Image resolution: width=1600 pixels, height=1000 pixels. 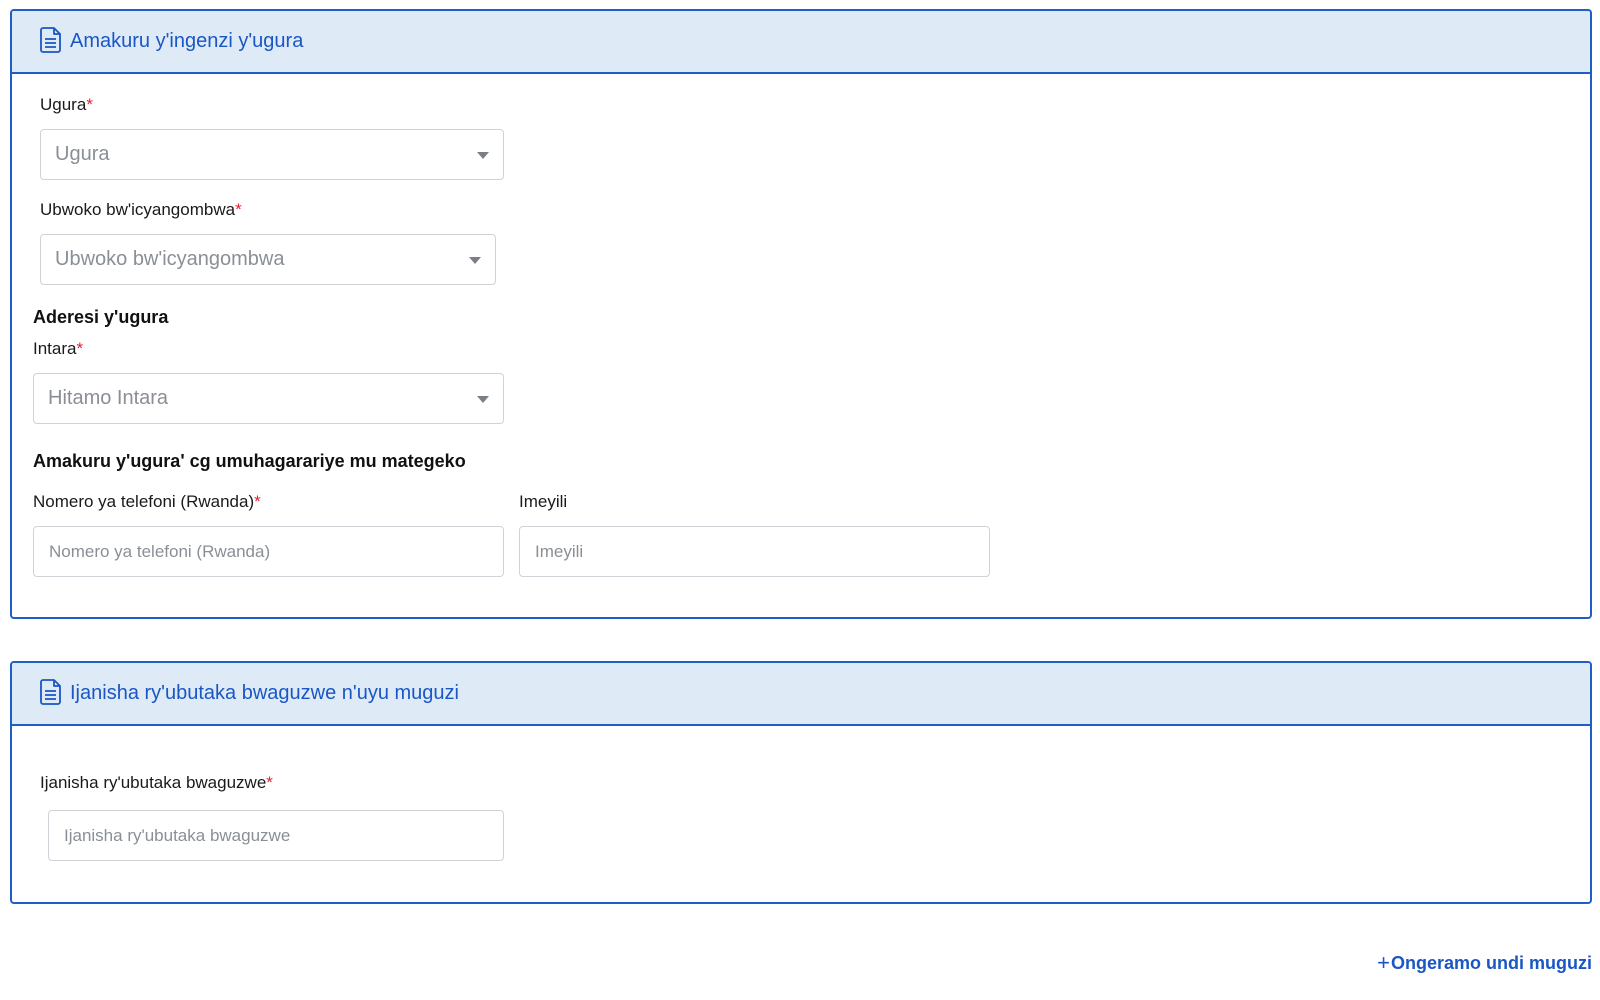 I want to click on ubwoko-select-placeholder: Ubwoko bw'icyangombwa, so click(x=170, y=259).